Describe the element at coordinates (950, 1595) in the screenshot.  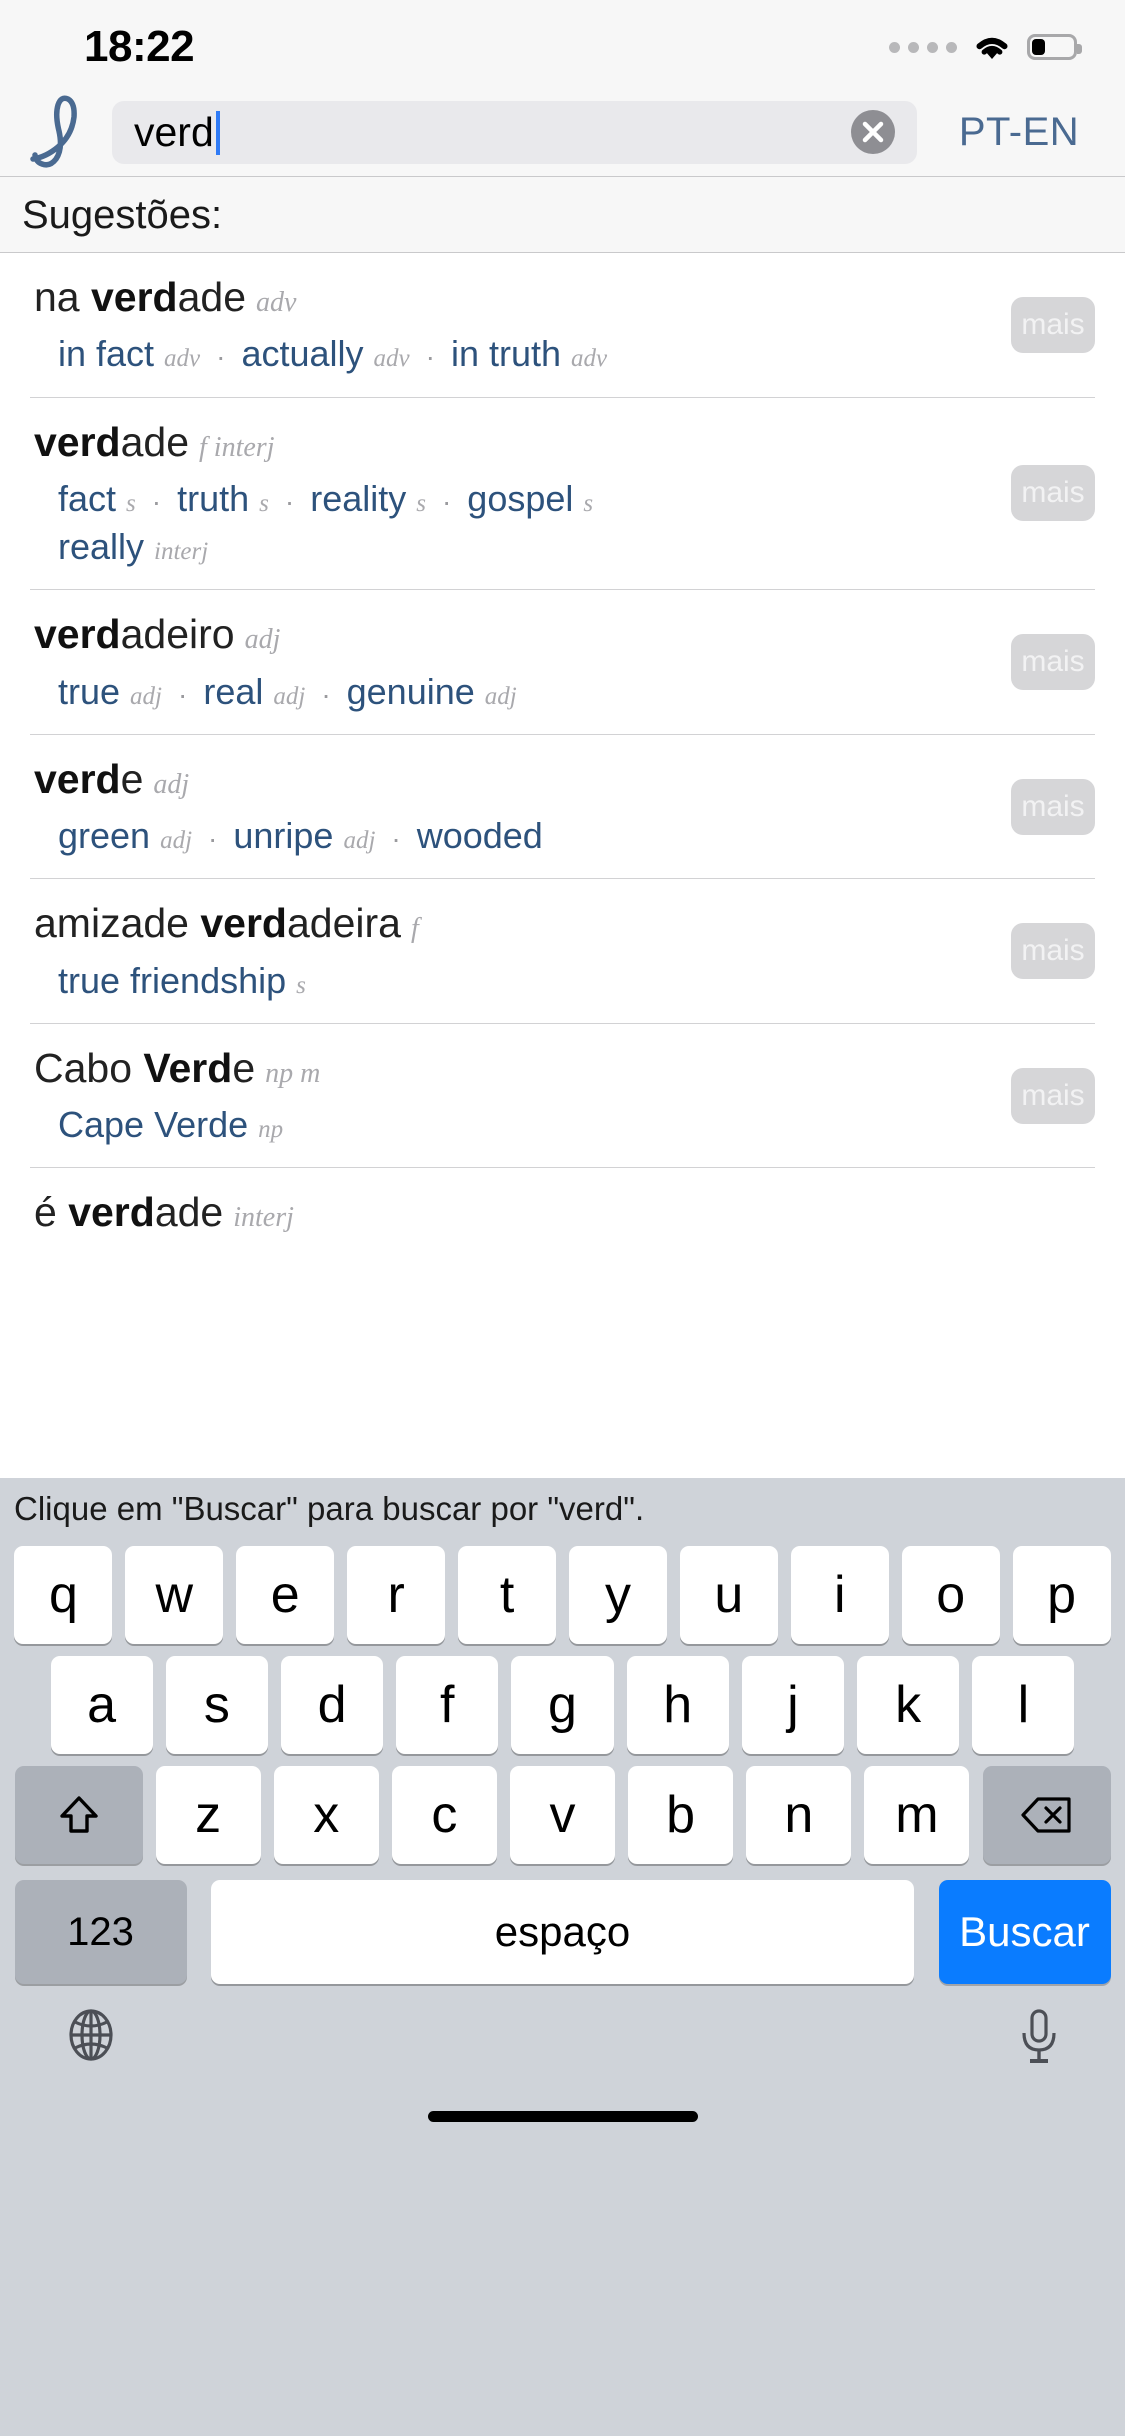
I see `key-o: o` at that location.